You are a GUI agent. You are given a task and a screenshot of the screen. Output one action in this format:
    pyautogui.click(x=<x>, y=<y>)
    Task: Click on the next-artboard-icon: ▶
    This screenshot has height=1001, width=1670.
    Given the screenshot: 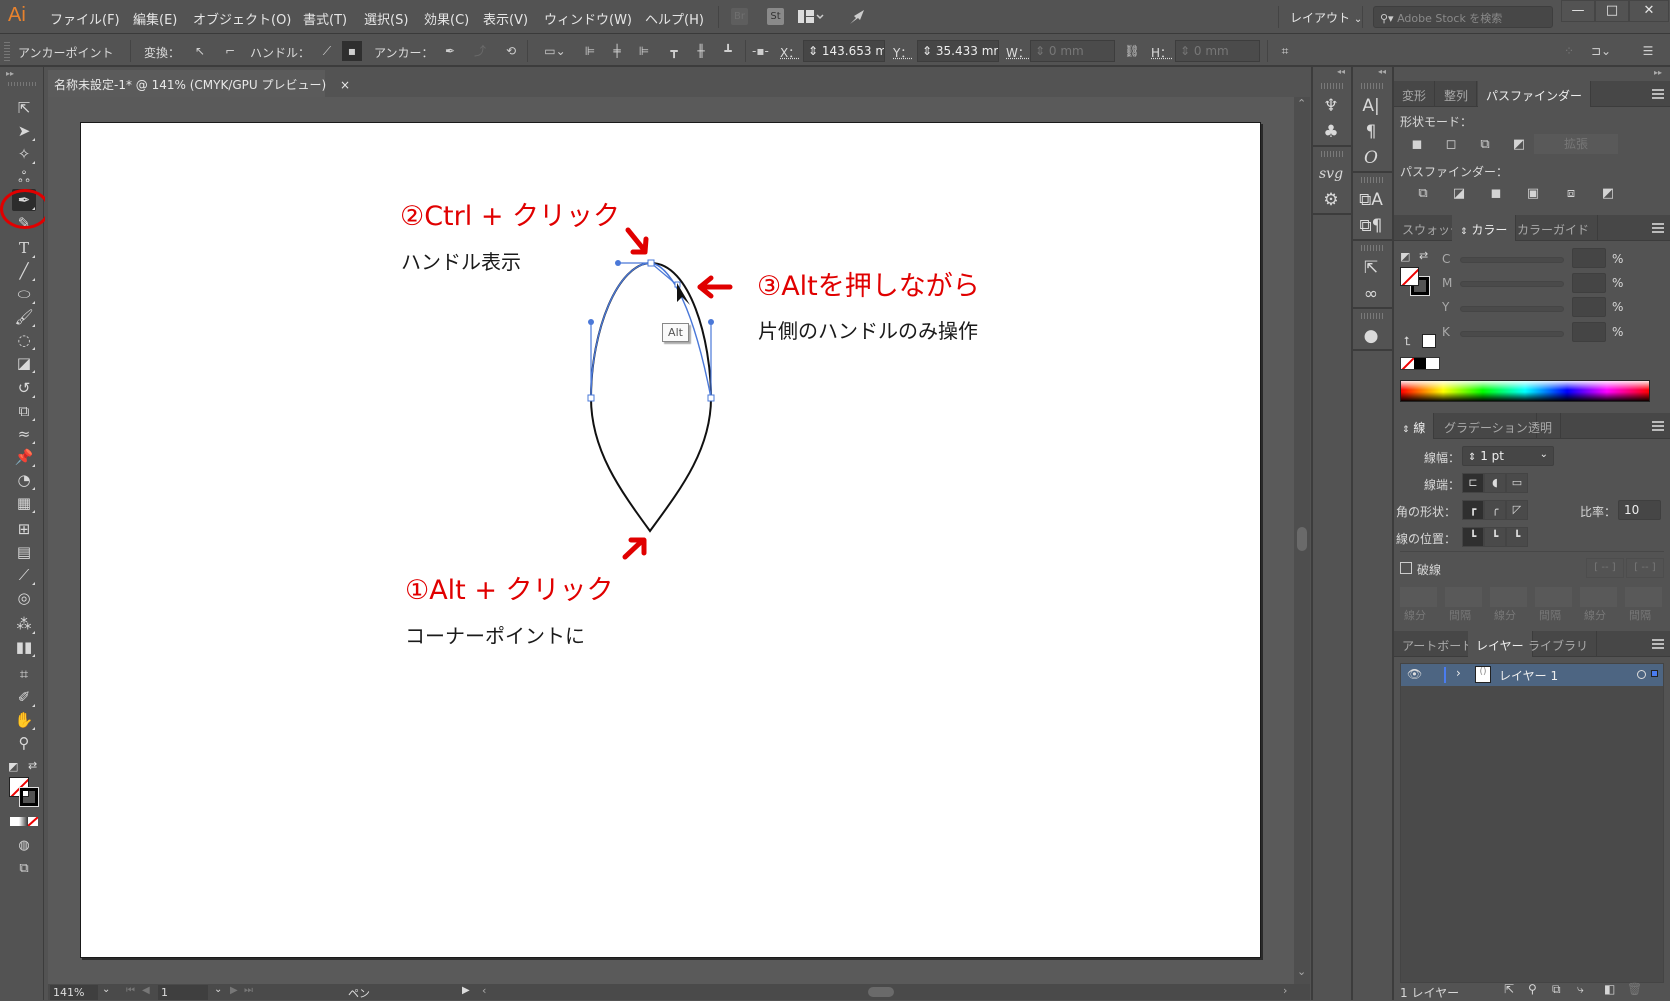 What is the action you would take?
    pyautogui.click(x=234, y=990)
    